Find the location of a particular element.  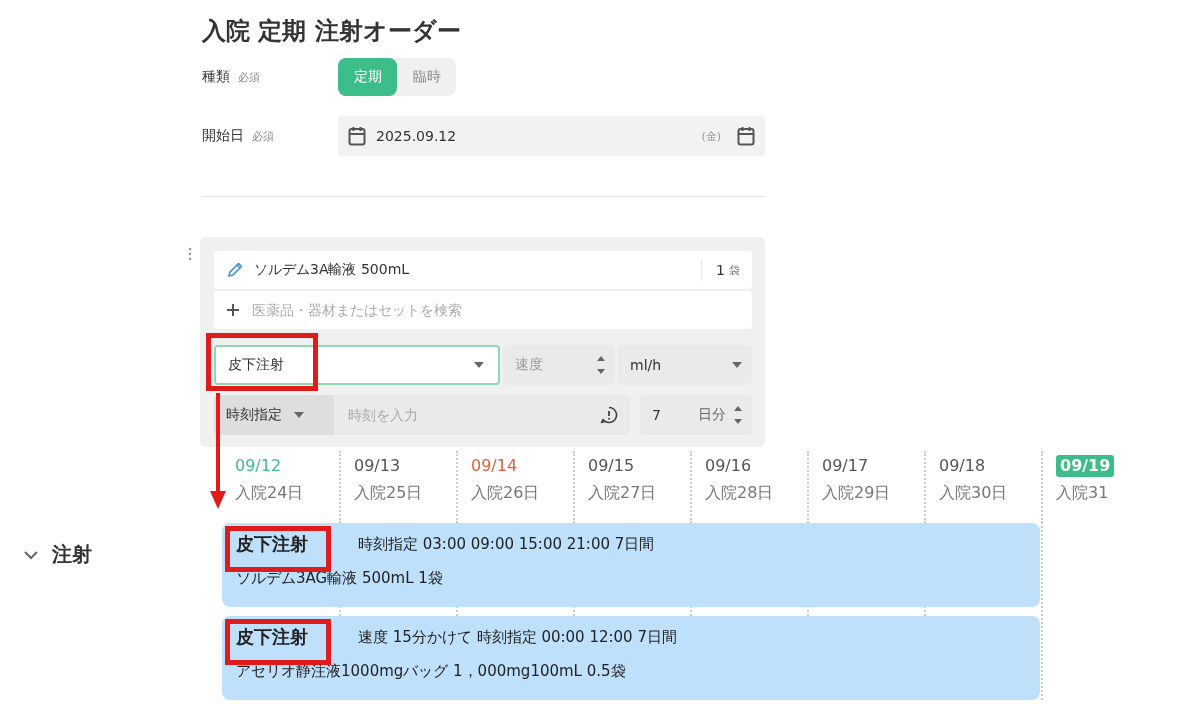

date-label: 09/16 is located at coordinates (728, 466).